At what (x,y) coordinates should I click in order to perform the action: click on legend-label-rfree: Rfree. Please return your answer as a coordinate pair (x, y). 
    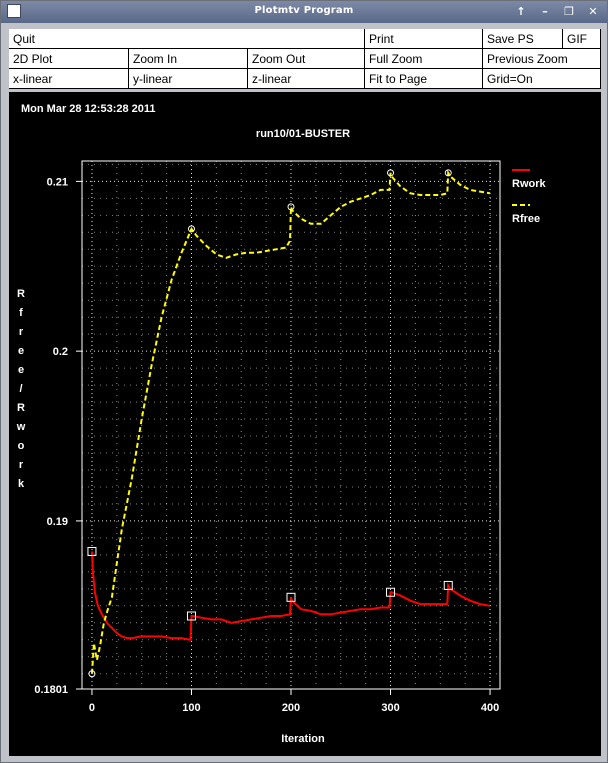
    Looking at the image, I should click on (526, 219).